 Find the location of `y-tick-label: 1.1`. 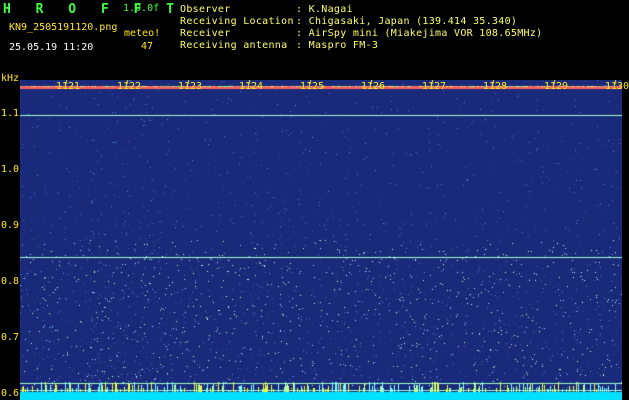

y-tick-label: 1.1 is located at coordinates (10, 113).